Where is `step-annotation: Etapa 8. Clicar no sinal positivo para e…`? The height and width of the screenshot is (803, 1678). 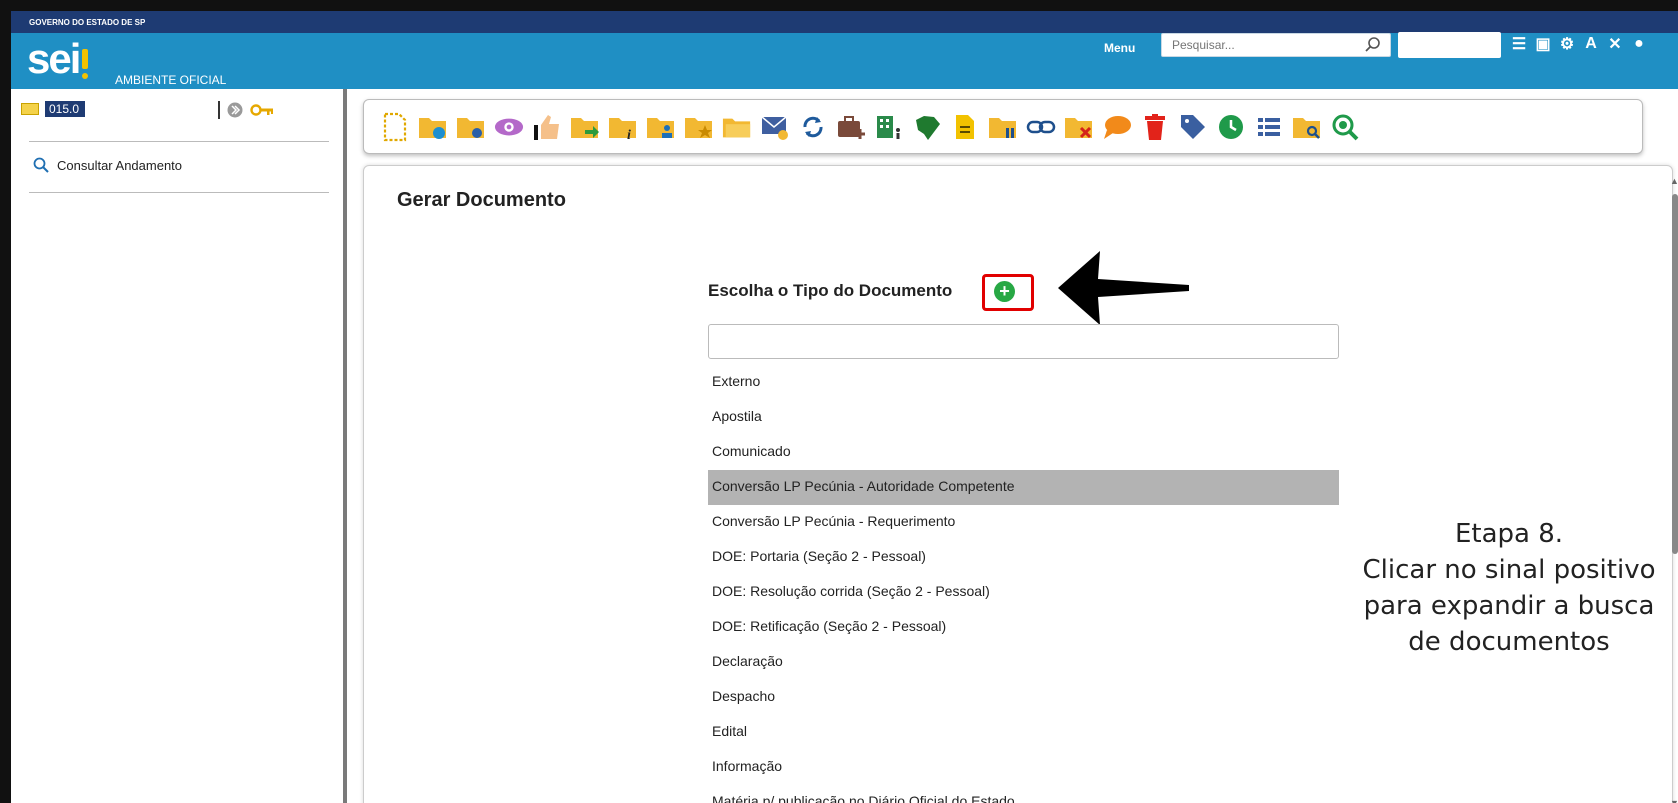
step-annotation: Etapa 8. Clicar no sinal positivo para e… is located at coordinates (1503, 588).